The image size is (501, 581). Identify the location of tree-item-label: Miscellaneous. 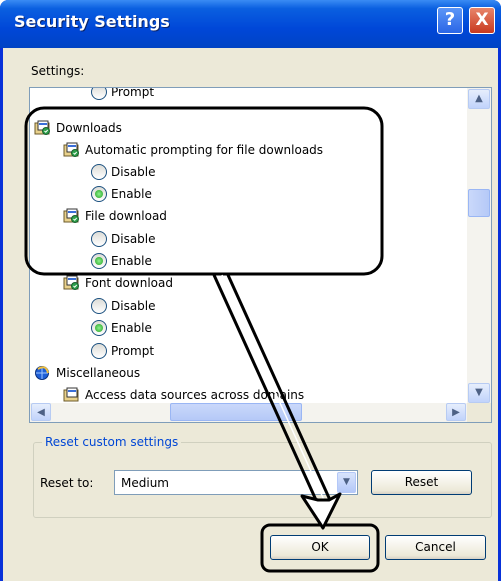
(98, 373).